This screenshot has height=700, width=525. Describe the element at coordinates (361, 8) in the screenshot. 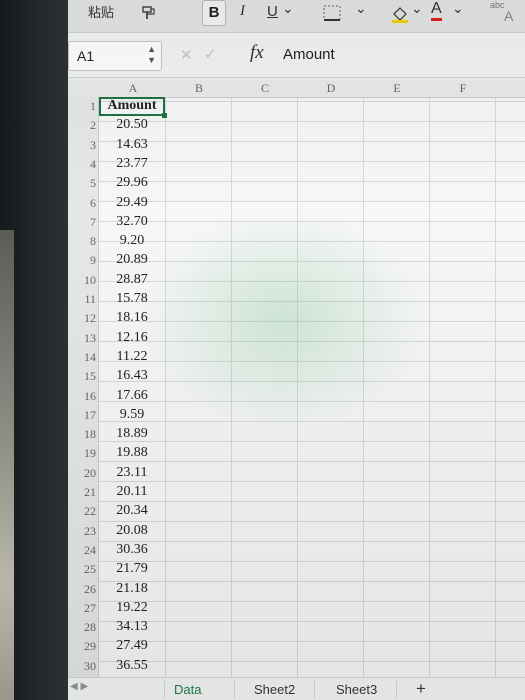

I see `borders-chevron-icon: ⌄` at that location.